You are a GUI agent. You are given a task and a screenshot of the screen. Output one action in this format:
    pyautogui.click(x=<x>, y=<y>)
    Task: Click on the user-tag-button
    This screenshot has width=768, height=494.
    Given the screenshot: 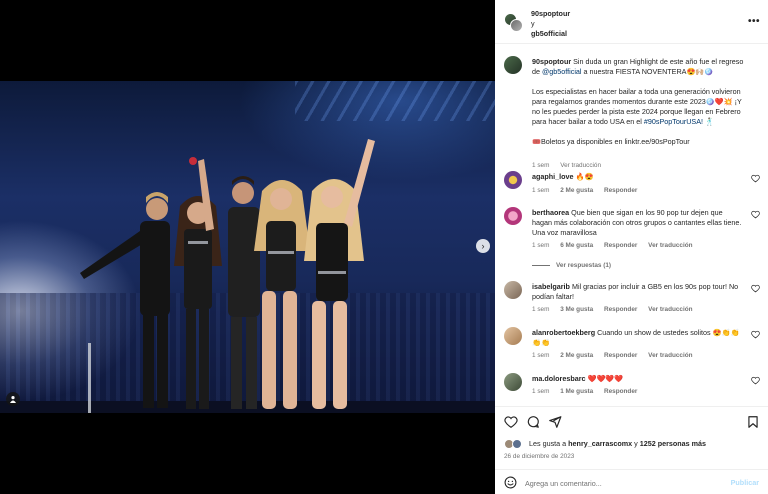 What is the action you would take?
    pyautogui.click(x=13, y=399)
    